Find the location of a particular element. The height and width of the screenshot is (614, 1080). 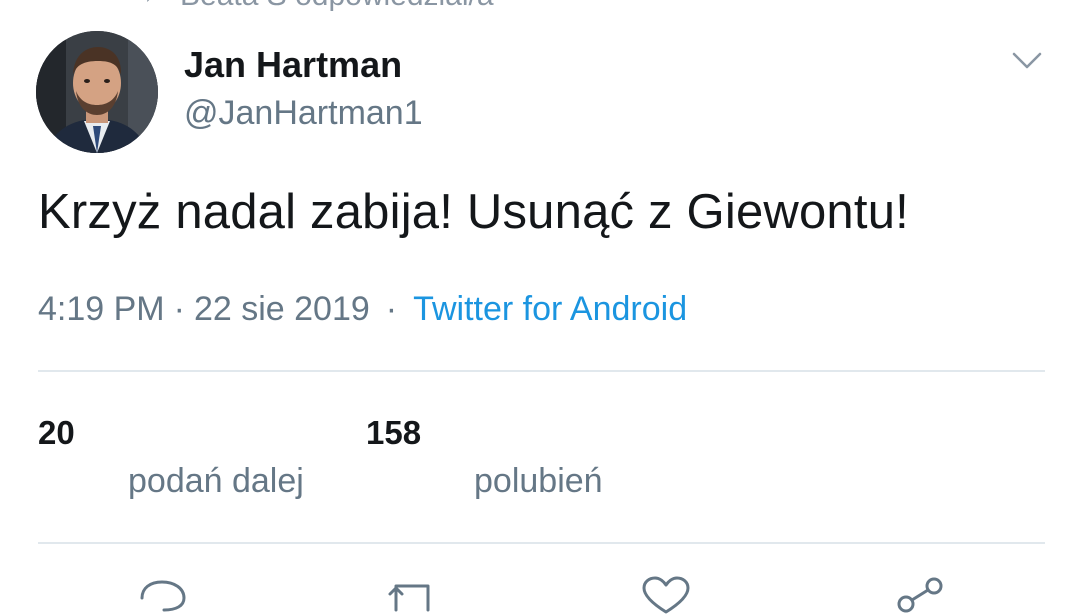

reply-button is located at coordinates (164, 594).